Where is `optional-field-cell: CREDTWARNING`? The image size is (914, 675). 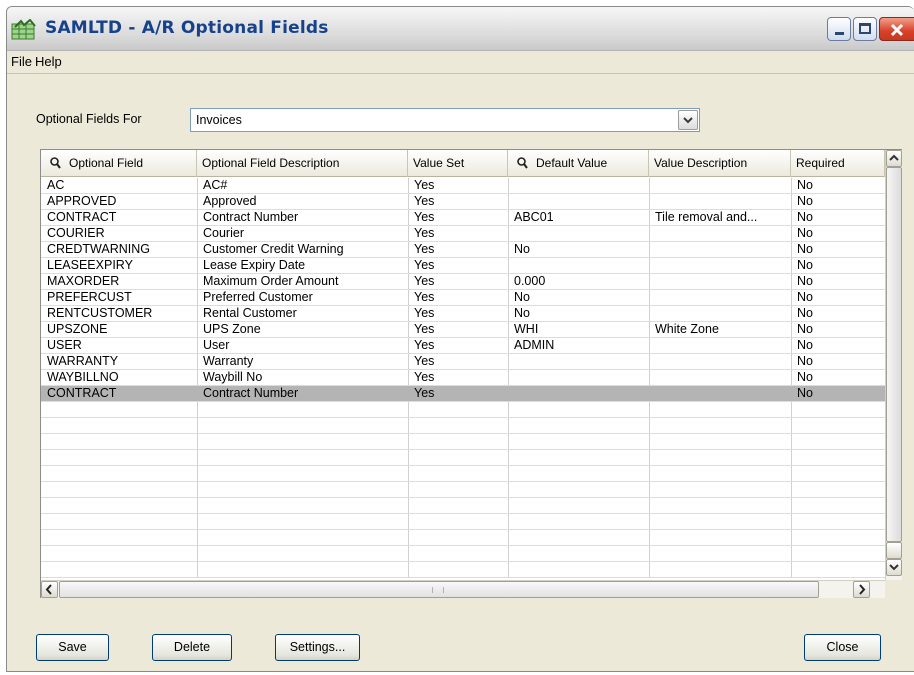 optional-field-cell: CREDTWARNING is located at coordinates (120, 250).